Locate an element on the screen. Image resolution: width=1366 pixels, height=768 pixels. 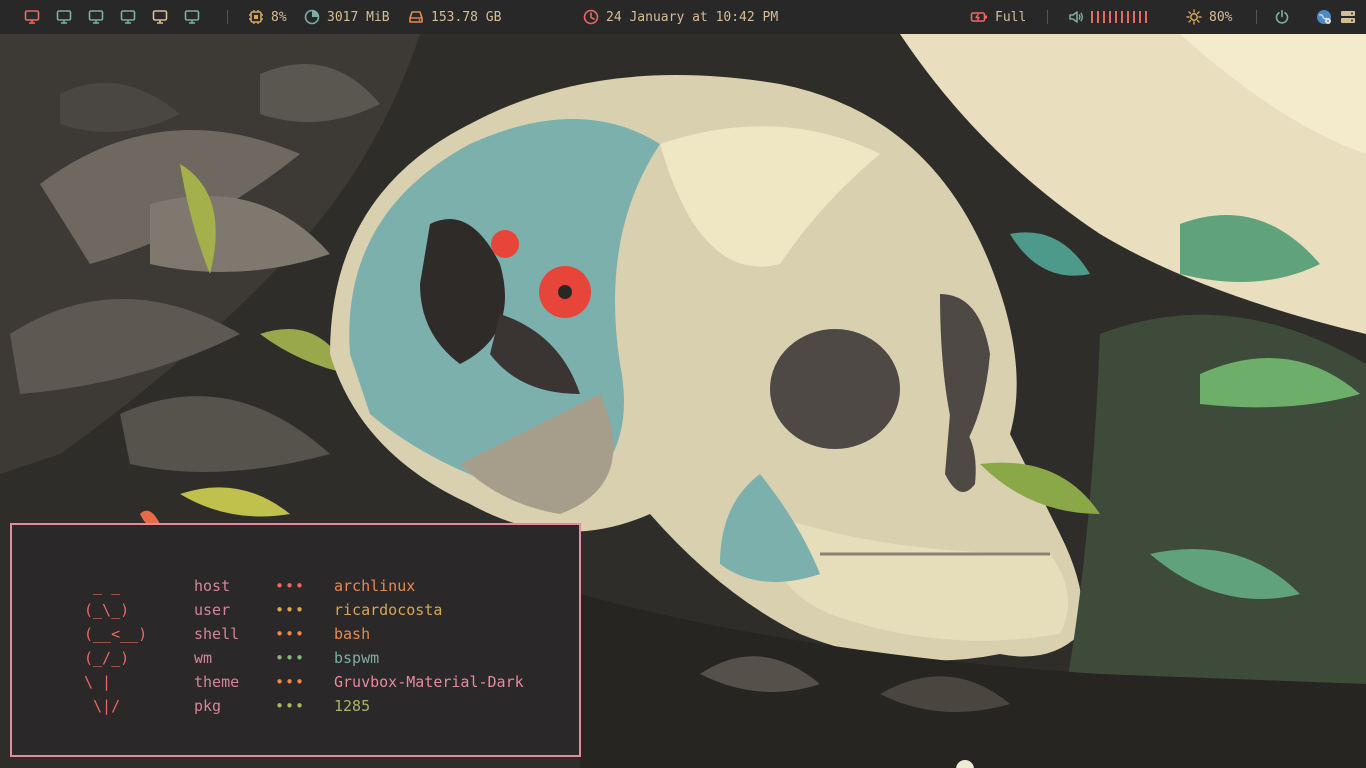
hard-drive-icon is located at coordinates (416, 17).